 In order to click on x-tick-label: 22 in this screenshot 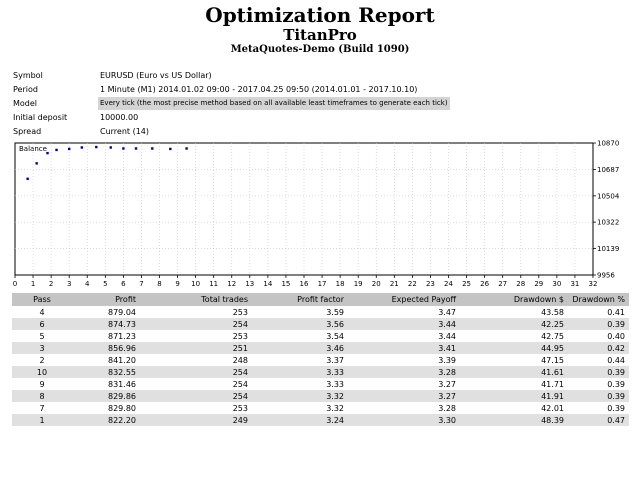, I will do `click(412, 284)`.